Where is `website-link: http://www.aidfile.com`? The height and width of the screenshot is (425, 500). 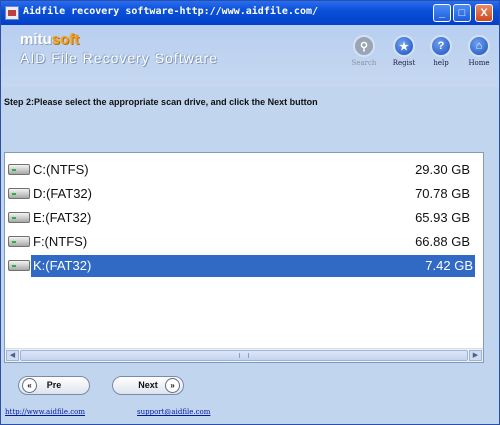 website-link: http://www.aidfile.com is located at coordinates (45, 412).